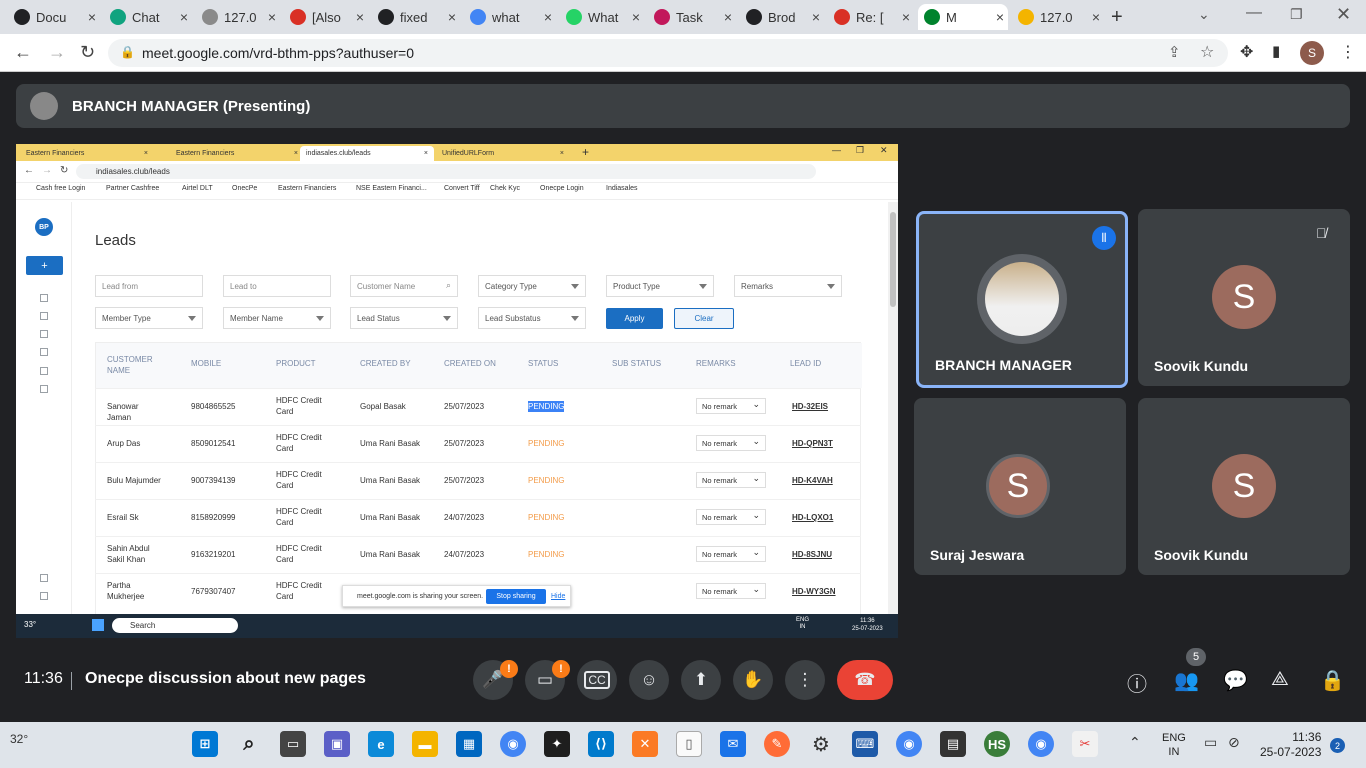  I want to click on reactions-button: ☺, so click(649, 680).